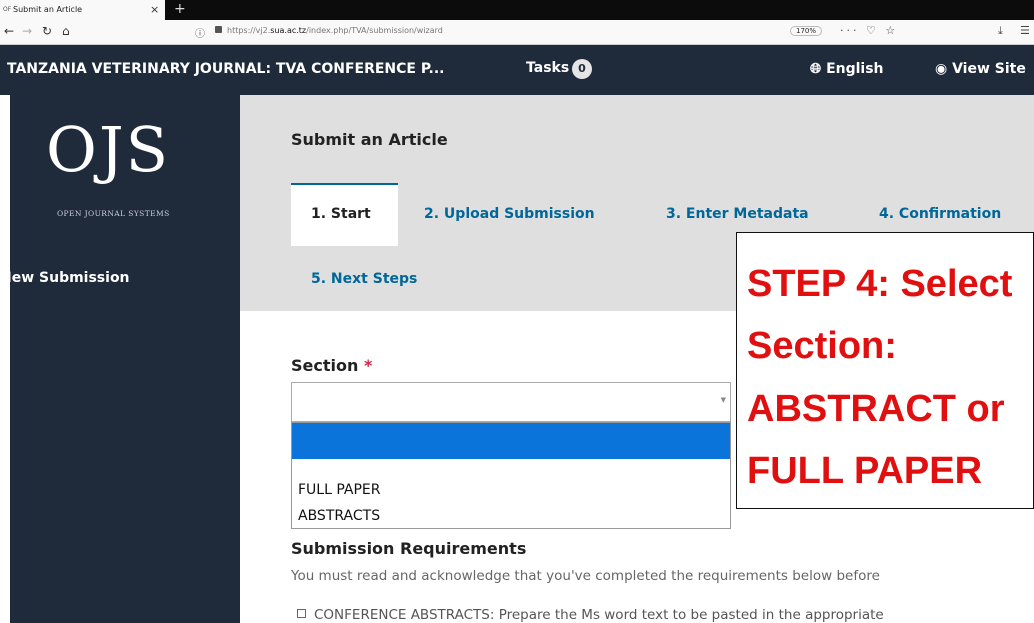  I want to click on close-icon: ×, so click(154, 9).